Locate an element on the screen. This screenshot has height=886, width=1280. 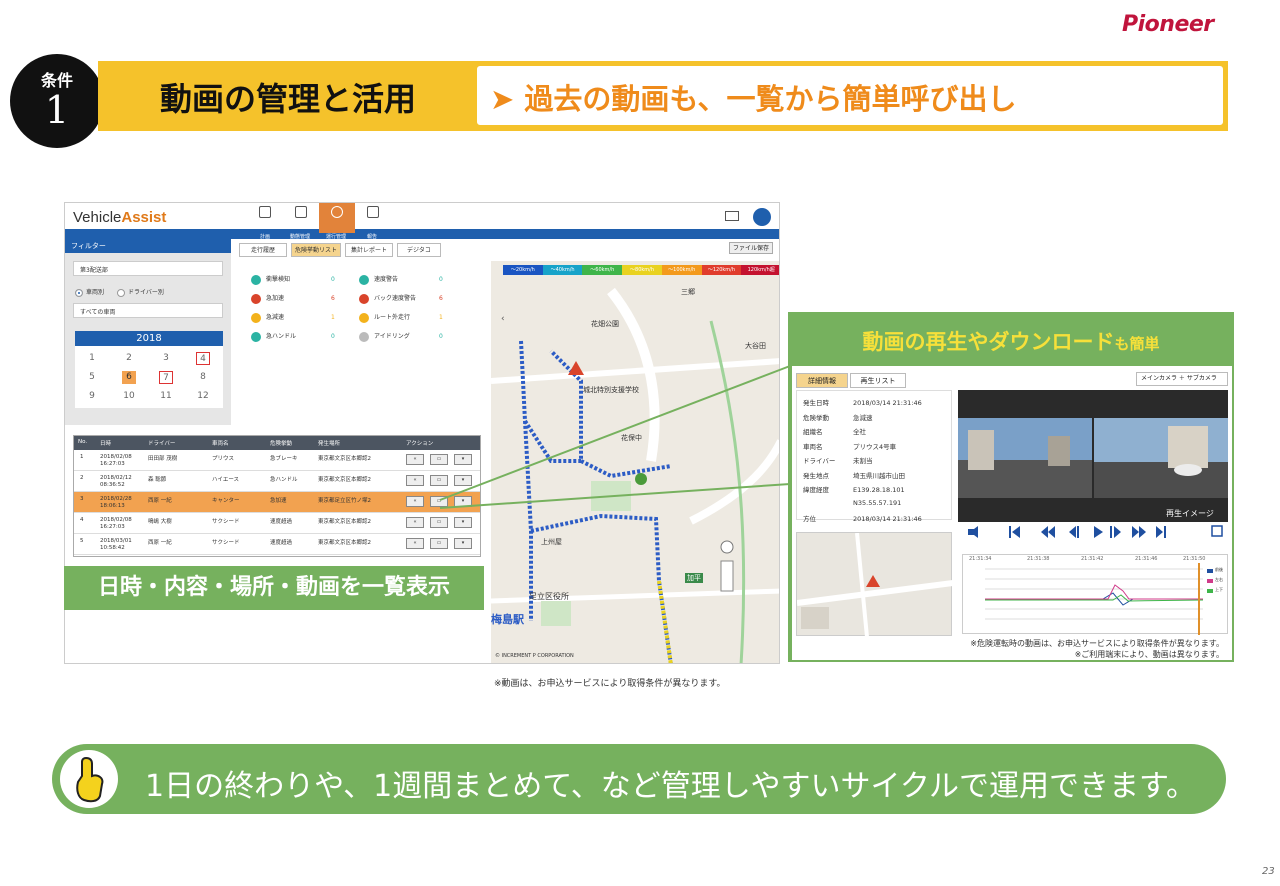
detail-value: プリウス4号車 is located at coordinates (875, 446).